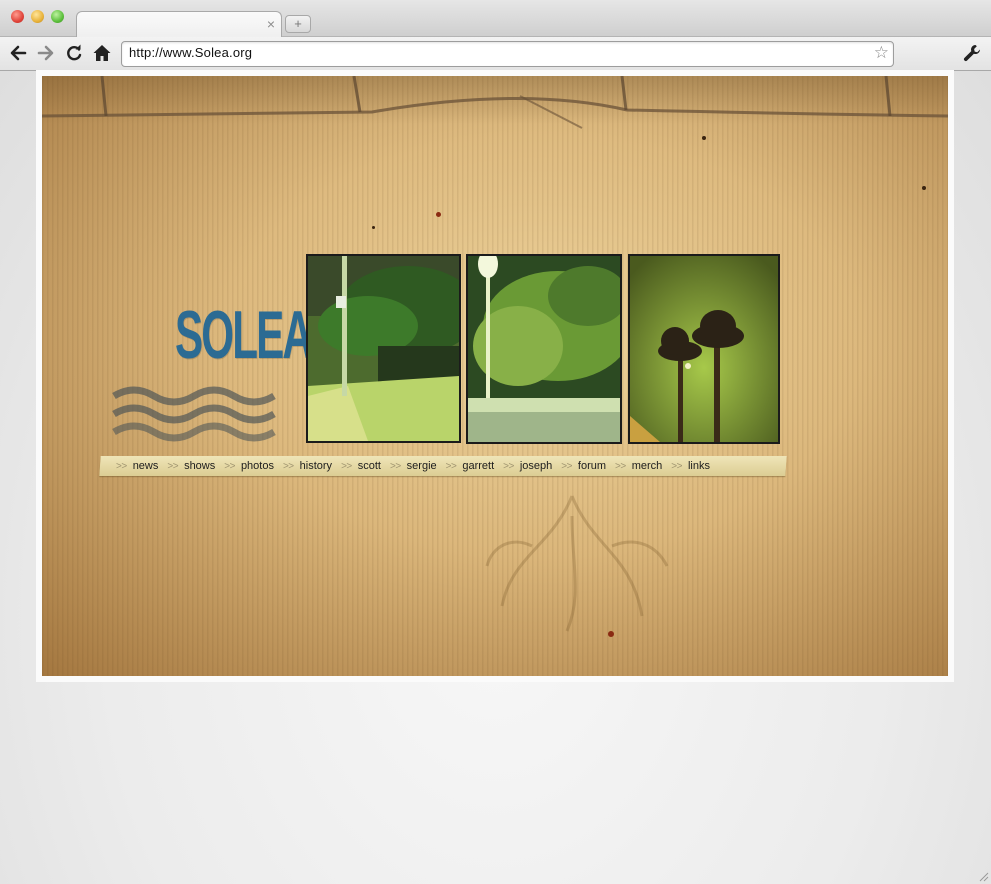 The width and height of the screenshot is (991, 884). I want to click on photo-streetlight-trees, so click(544, 349).